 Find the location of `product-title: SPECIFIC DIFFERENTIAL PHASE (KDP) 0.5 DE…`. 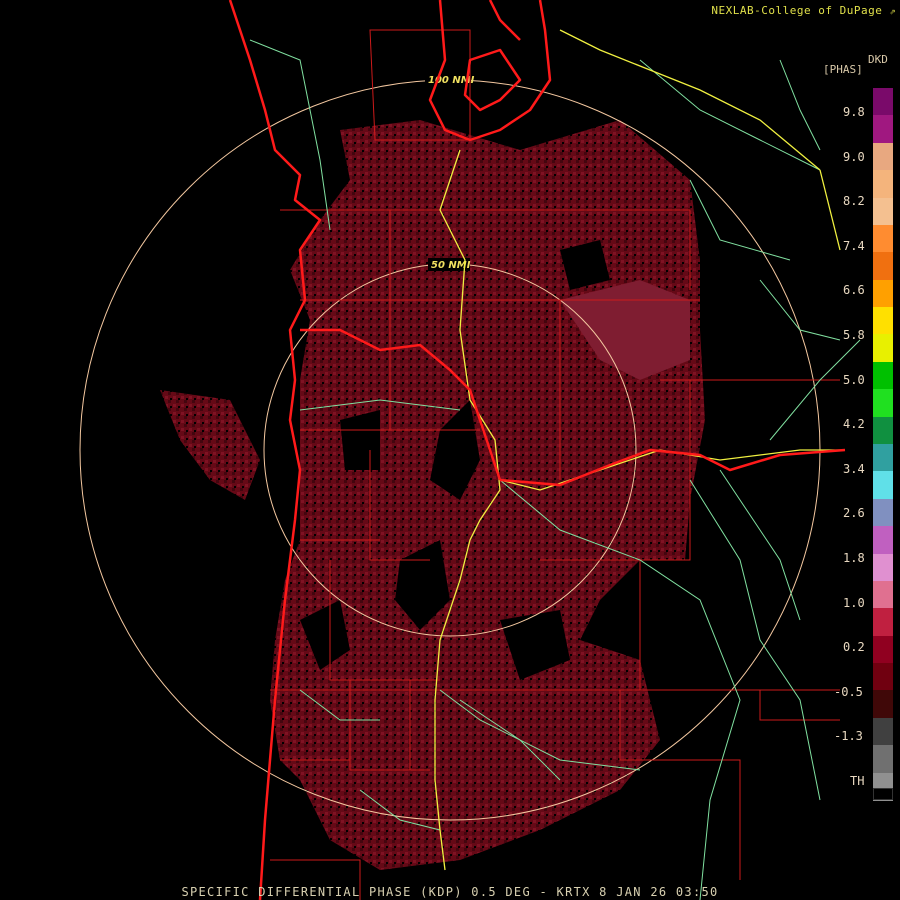

product-title: SPECIFIC DIFFERENTIAL PHASE (KDP) 0.5 DE… is located at coordinates (450, 892).